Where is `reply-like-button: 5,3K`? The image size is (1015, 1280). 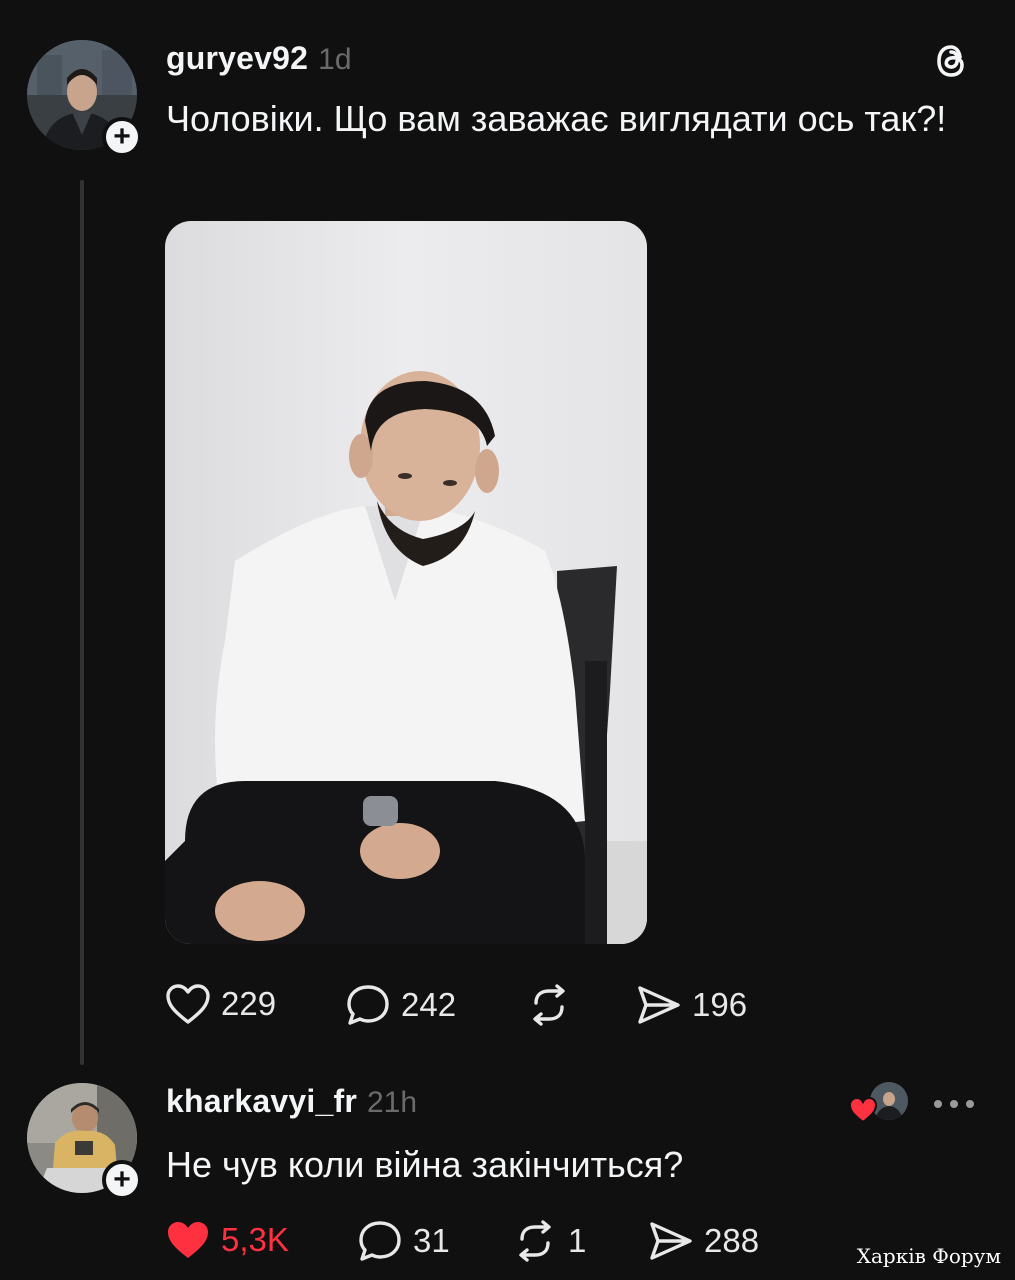
reply-like-button: 5,3K is located at coordinates (227, 1240).